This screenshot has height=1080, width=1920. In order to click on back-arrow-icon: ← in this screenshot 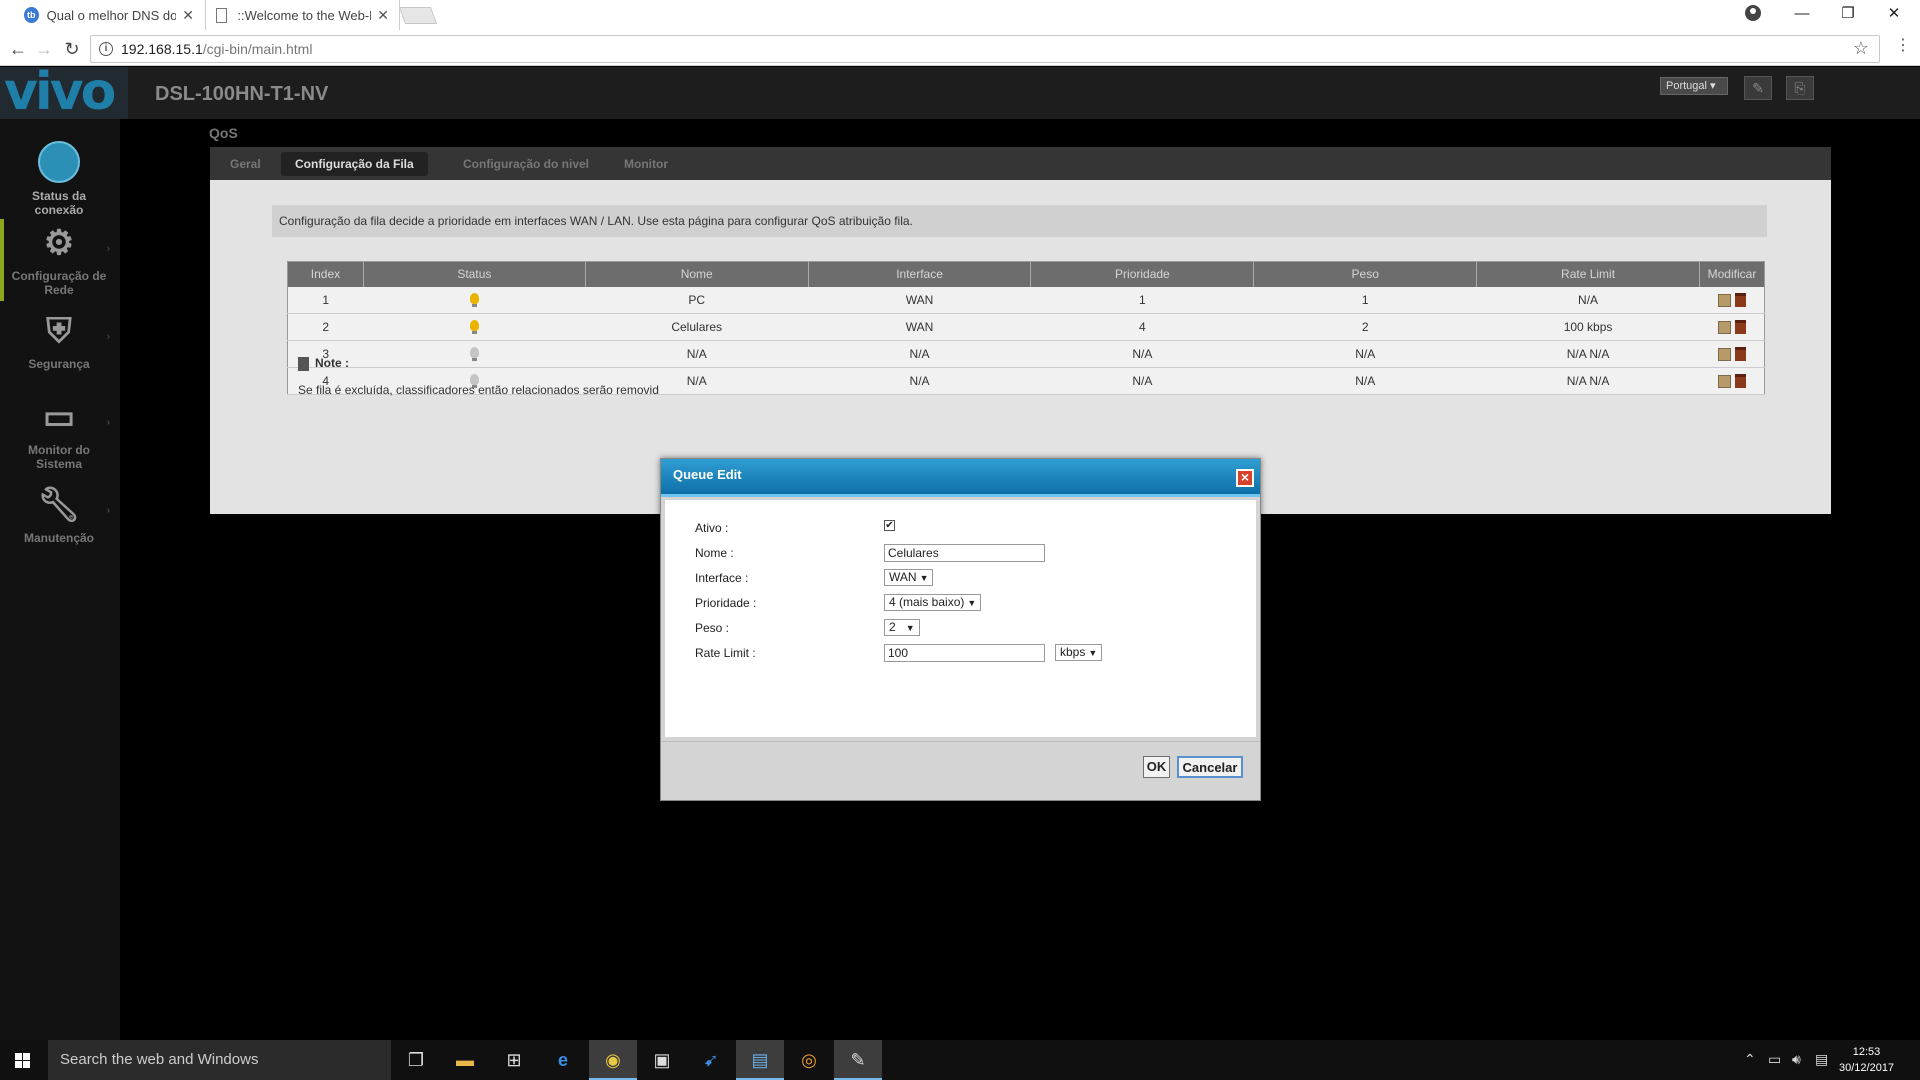, I will do `click(18, 49)`.